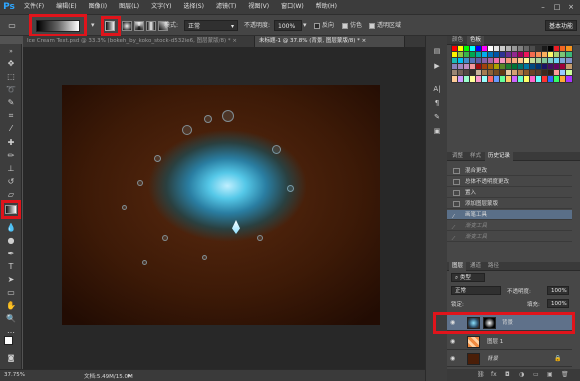  Describe the element at coordinates (476, 290) in the screenshot. I see `blend-mode-select: 正常` at that location.